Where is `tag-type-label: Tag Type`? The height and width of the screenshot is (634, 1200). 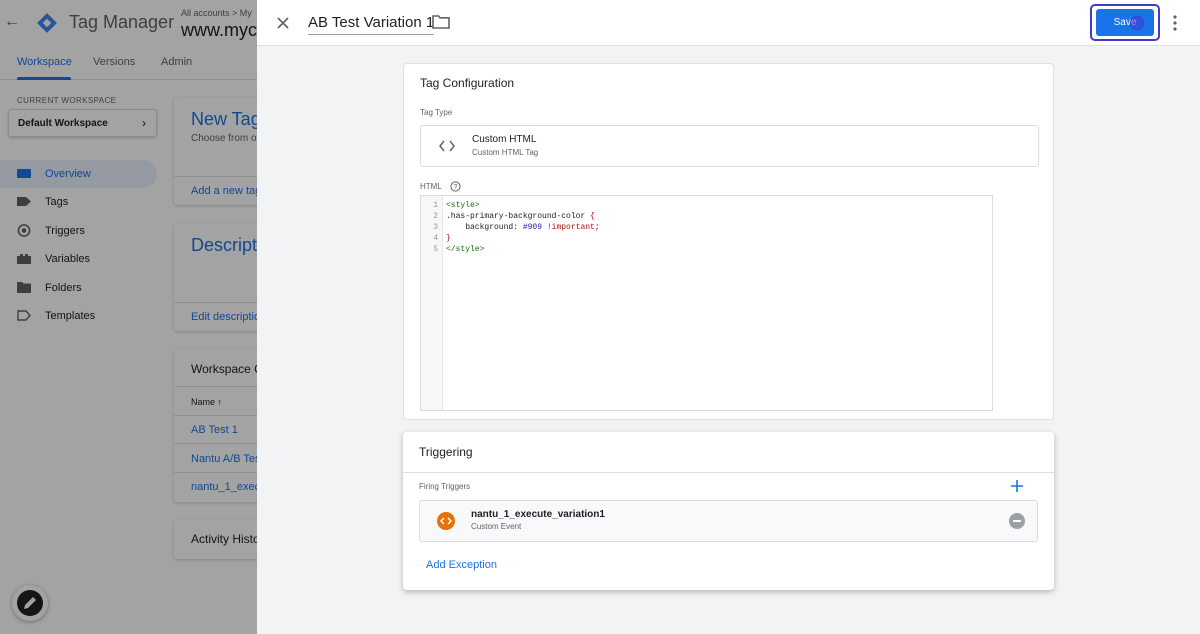 tag-type-label: Tag Type is located at coordinates (436, 112).